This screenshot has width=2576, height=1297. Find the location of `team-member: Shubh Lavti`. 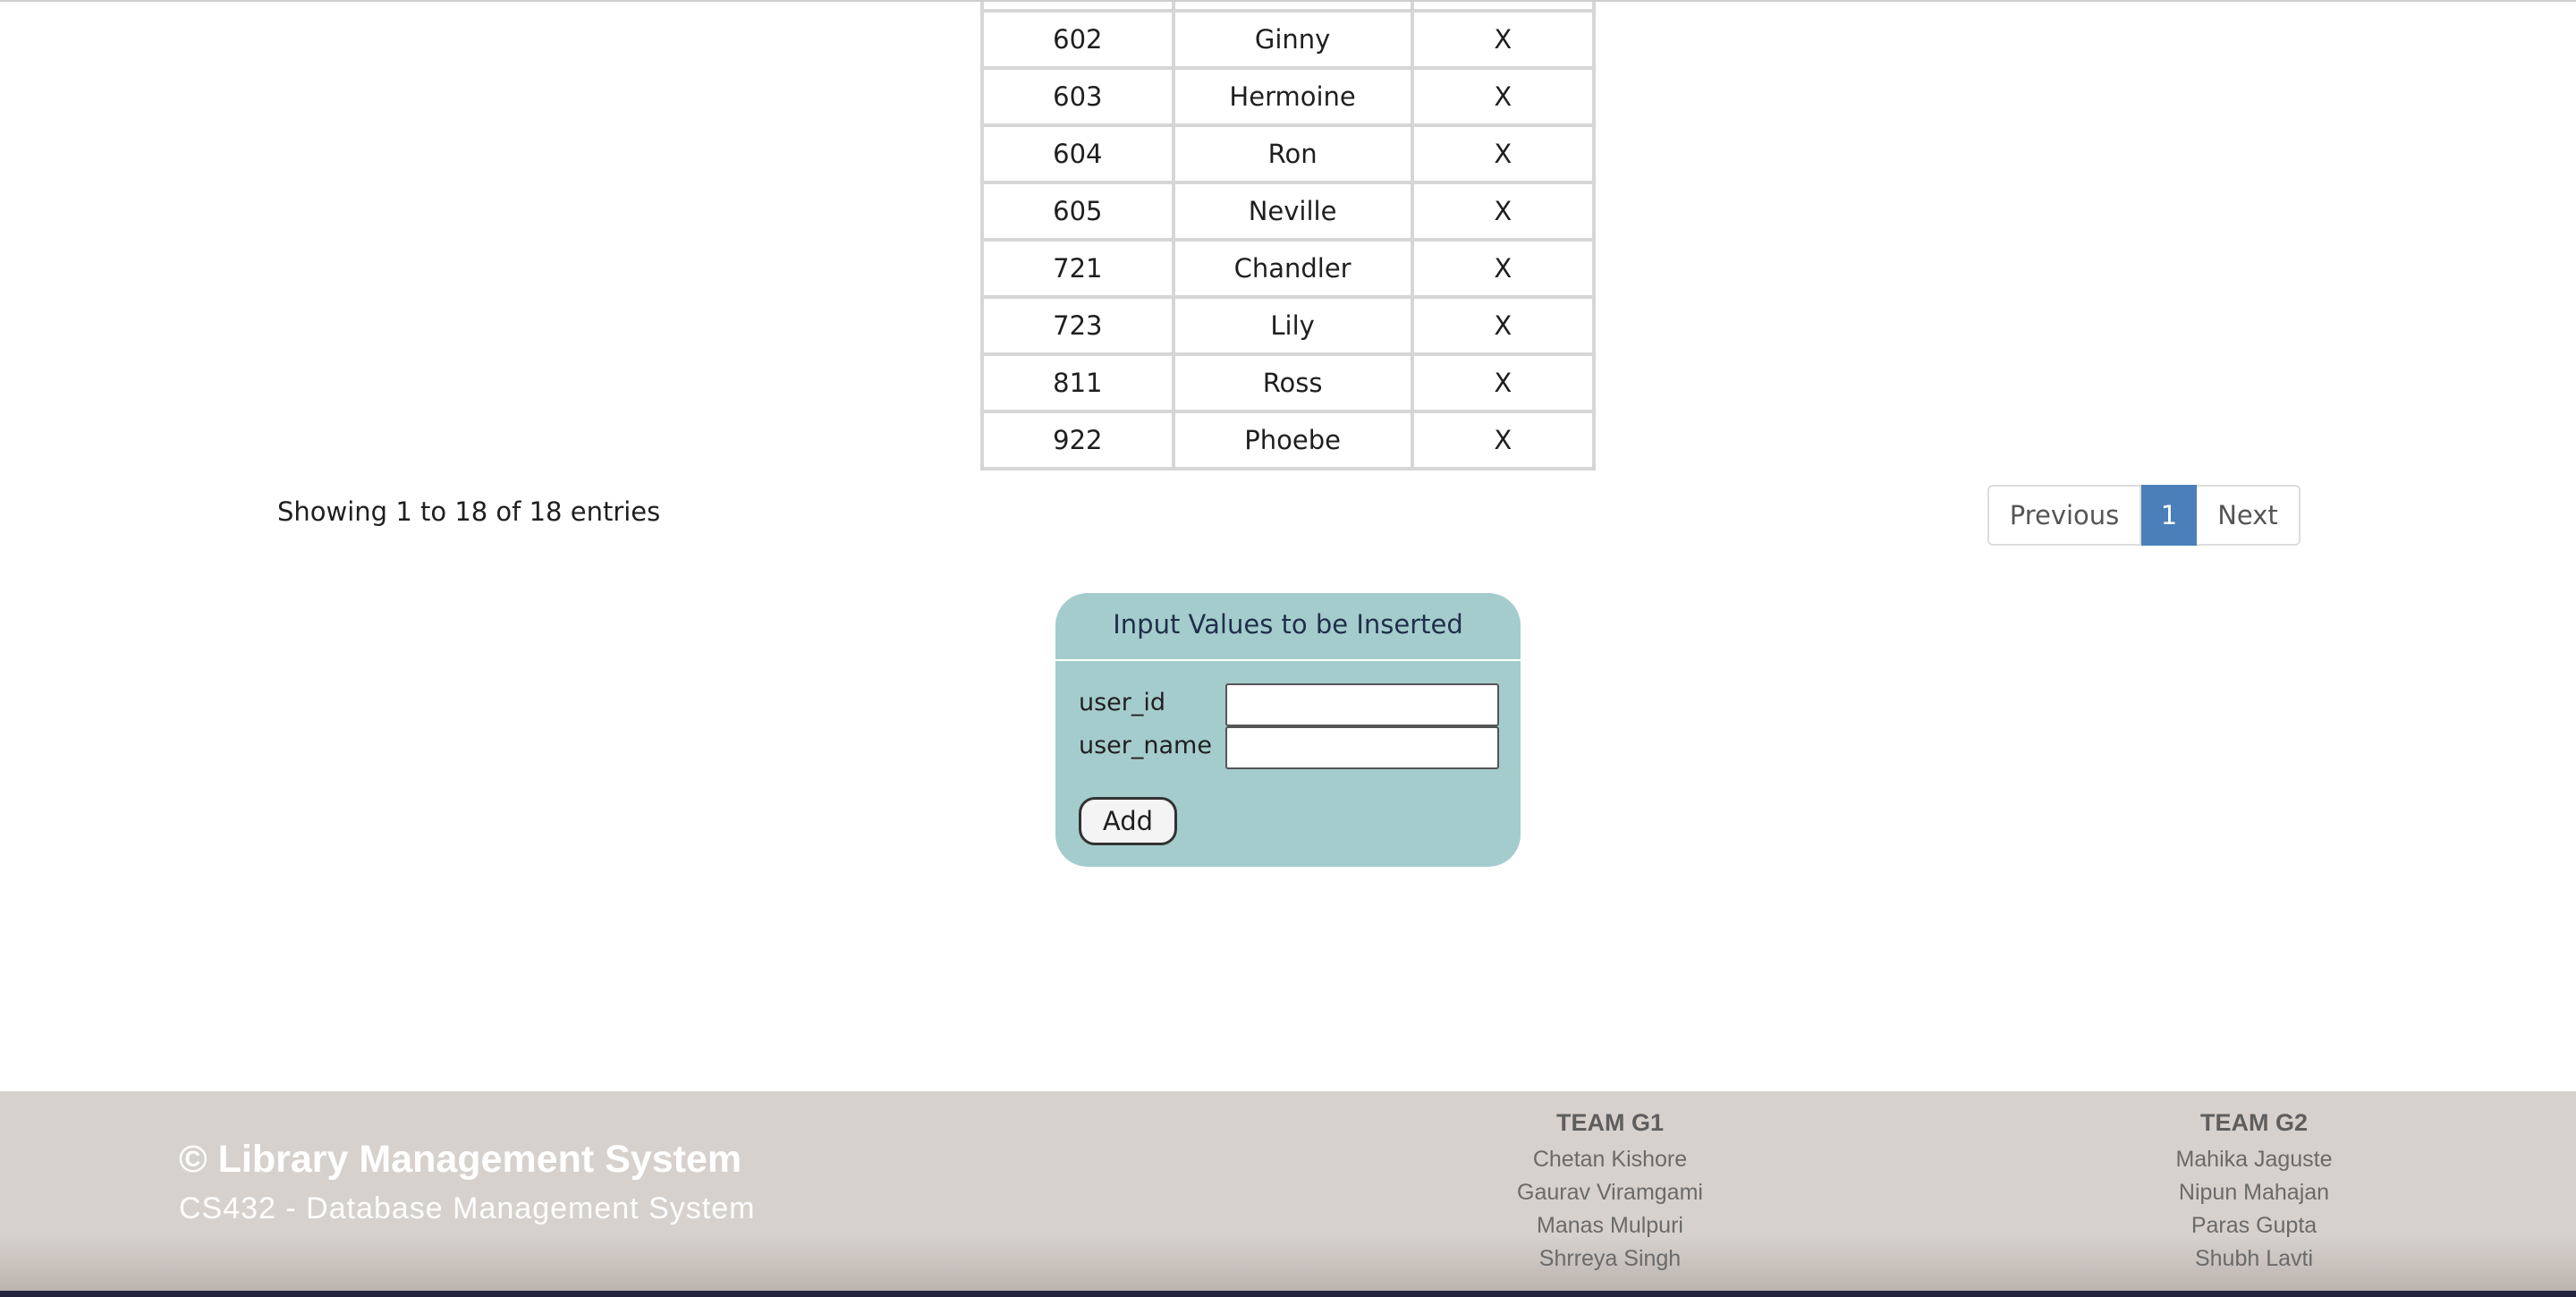

team-member: Shubh Lavti is located at coordinates (2254, 1258).